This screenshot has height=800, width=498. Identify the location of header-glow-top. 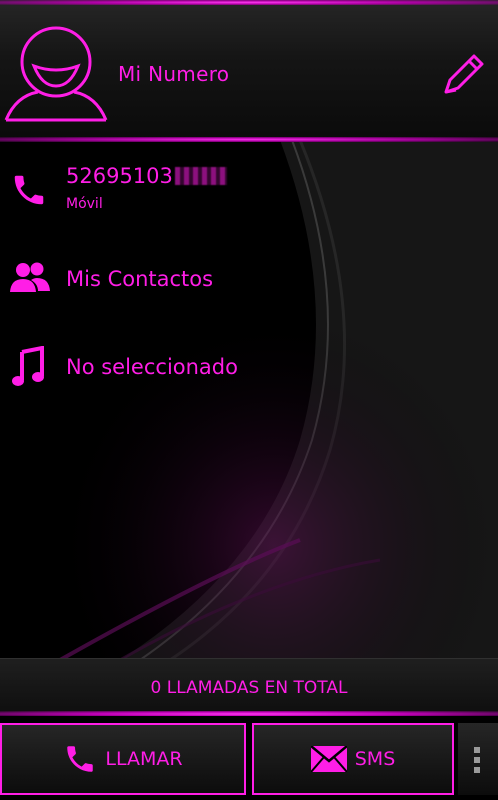
(249, 2).